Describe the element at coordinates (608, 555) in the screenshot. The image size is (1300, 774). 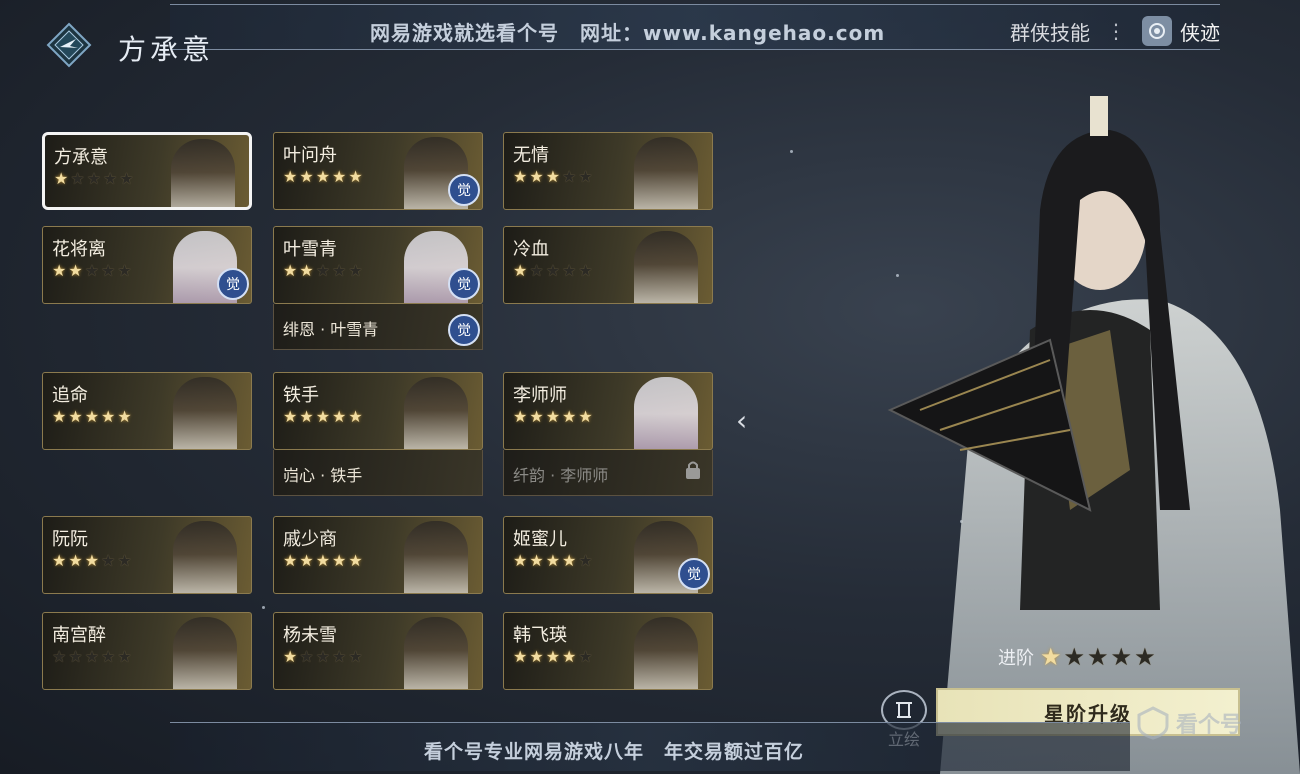
I see `hero-card: 姬蜜儿 ★ ★ ★ ★ ★ 觉` at that location.